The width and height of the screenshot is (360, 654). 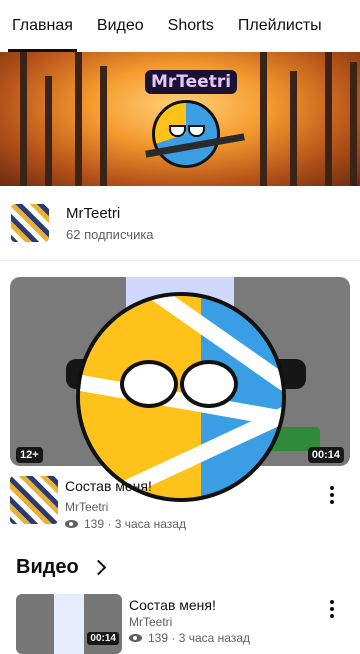 What do you see at coordinates (93, 213) in the screenshot?
I see `channel-name: MrTeetri` at bounding box center [93, 213].